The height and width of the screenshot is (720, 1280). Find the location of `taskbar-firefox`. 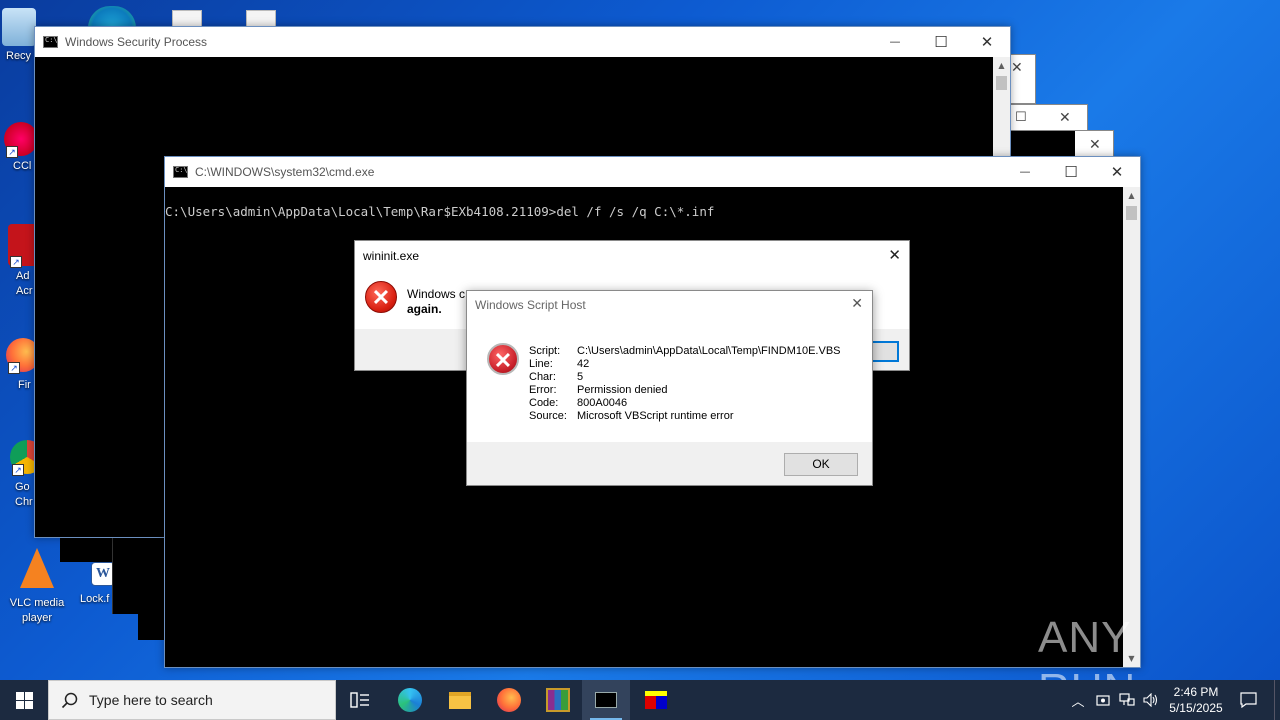

taskbar-firefox is located at coordinates (509, 700).